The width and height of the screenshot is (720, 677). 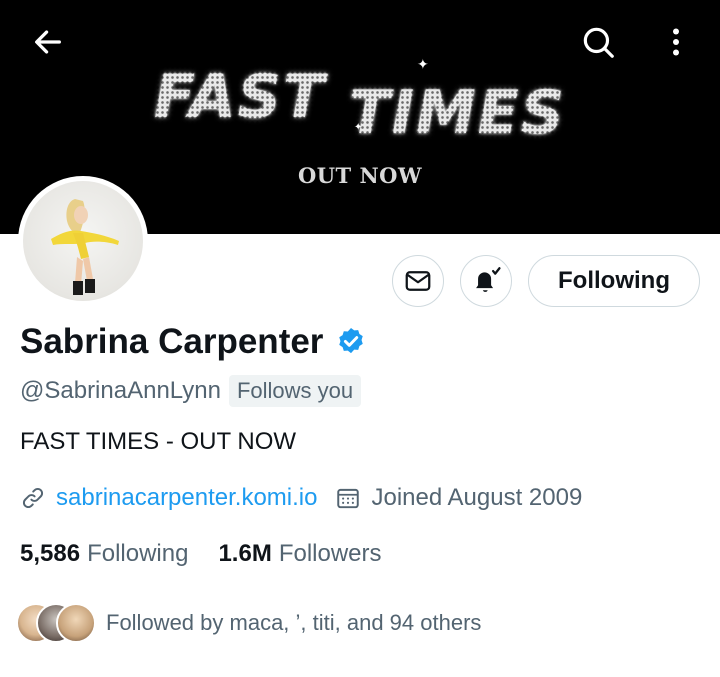 I want to click on search-button, so click(x=598, y=42).